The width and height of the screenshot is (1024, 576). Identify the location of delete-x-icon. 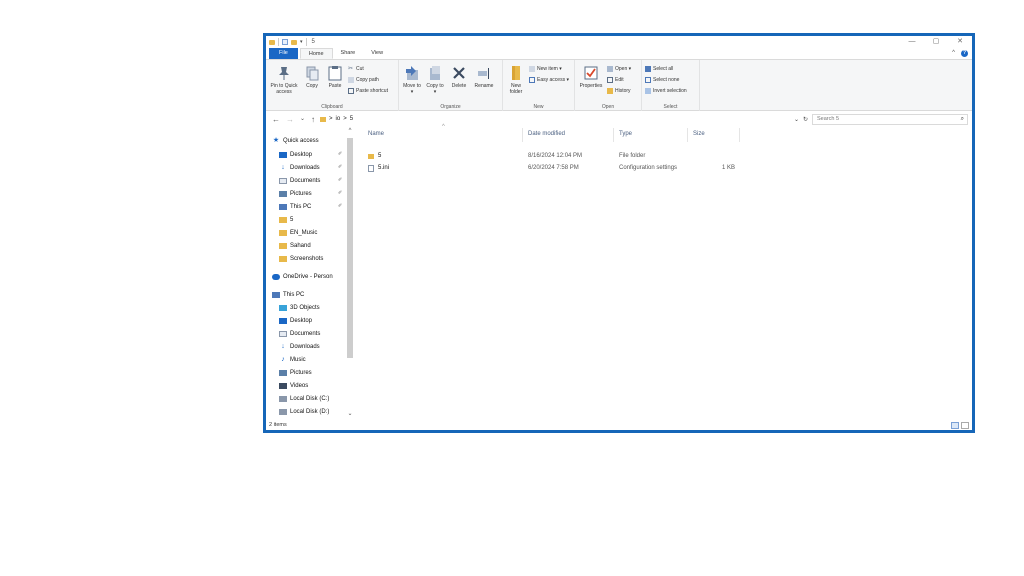
(459, 73).